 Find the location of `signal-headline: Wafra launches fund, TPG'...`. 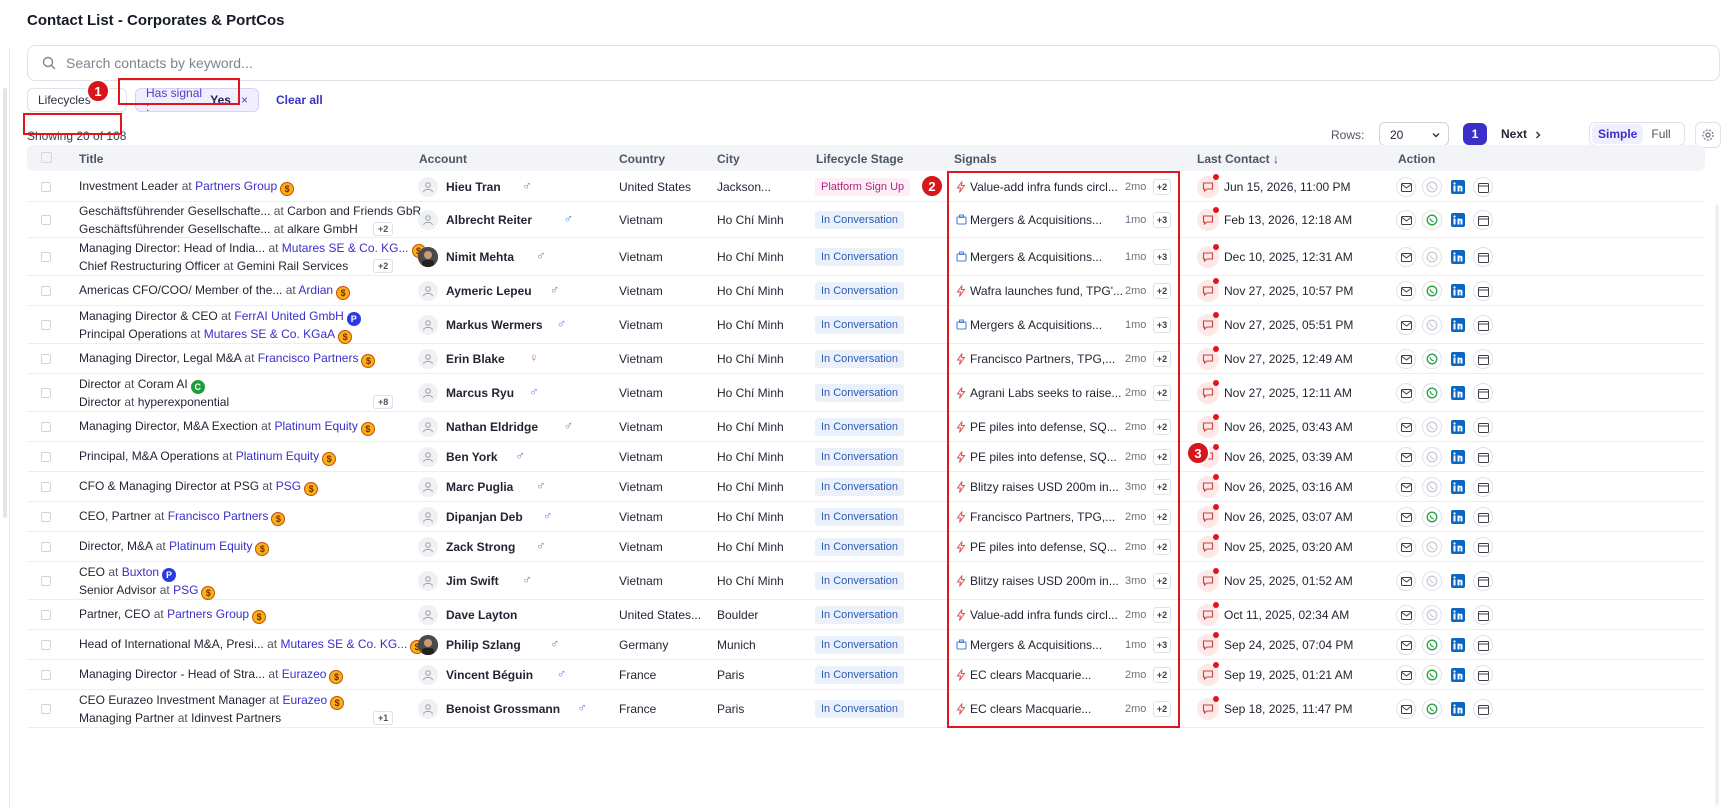

signal-headline: Wafra launches fund, TPG'... is located at coordinates (1046, 291).